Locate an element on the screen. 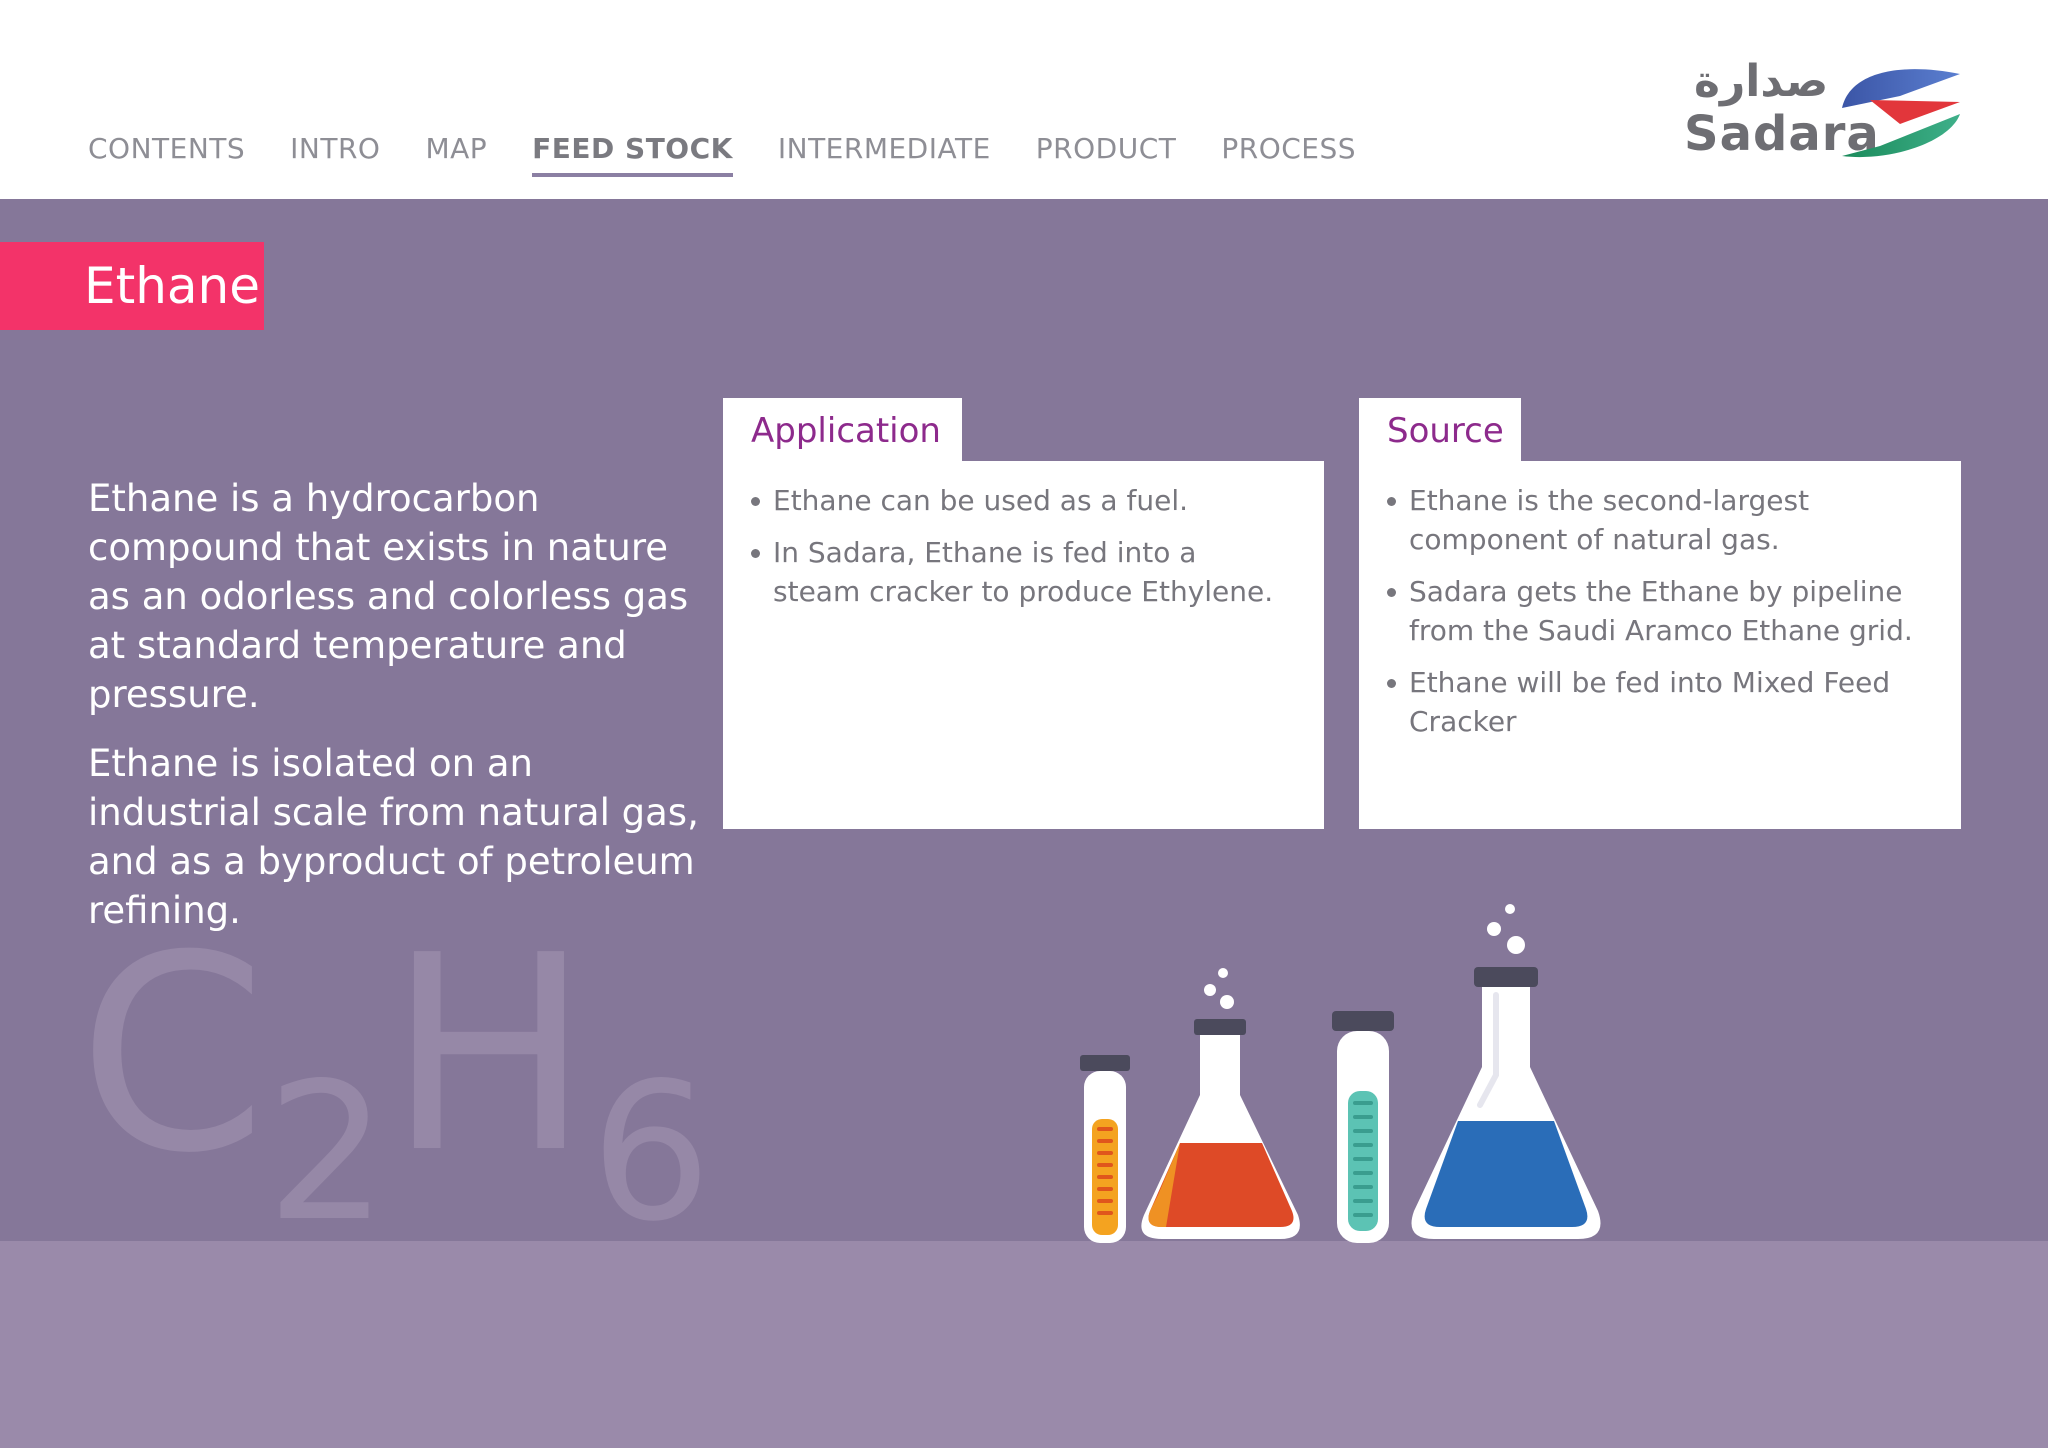 The height and width of the screenshot is (1448, 2048). formula-h-subscript: 6 is located at coordinates (651, 1152).